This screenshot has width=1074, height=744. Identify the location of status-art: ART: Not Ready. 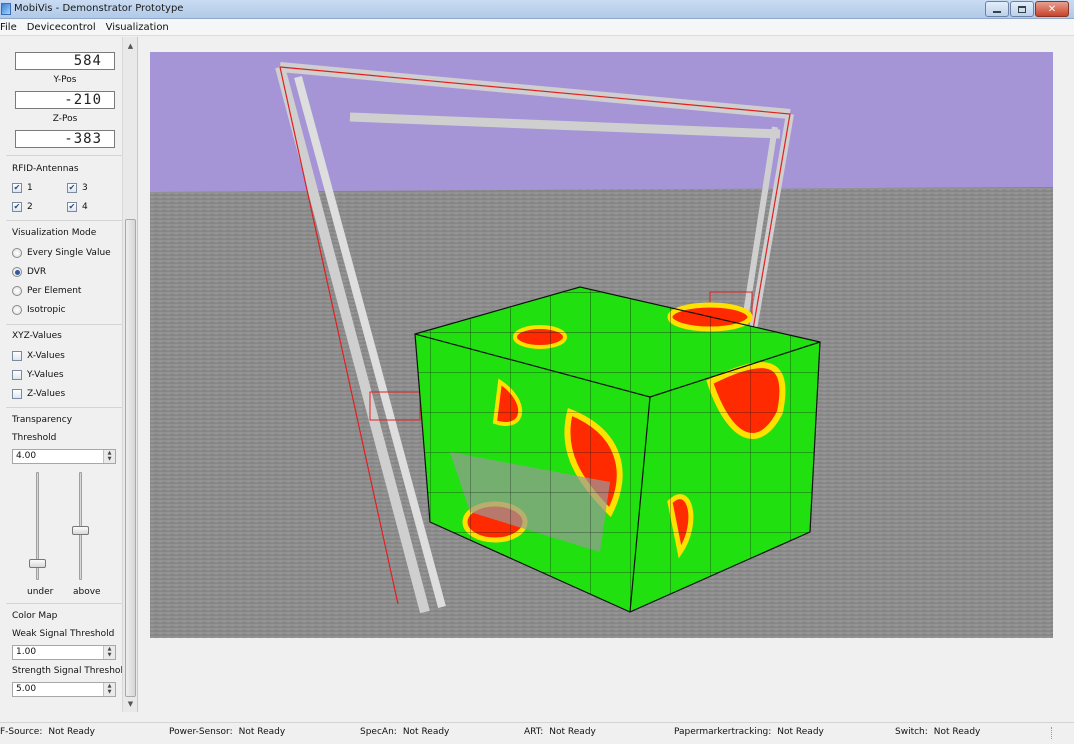
(560, 732).